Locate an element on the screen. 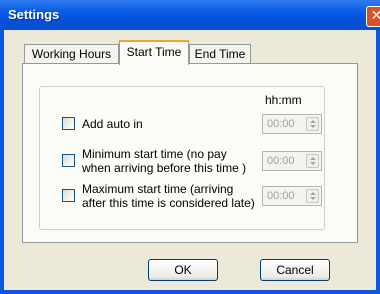 This screenshot has width=380, height=294. minimum-start-time-checkbox is located at coordinates (68, 160).